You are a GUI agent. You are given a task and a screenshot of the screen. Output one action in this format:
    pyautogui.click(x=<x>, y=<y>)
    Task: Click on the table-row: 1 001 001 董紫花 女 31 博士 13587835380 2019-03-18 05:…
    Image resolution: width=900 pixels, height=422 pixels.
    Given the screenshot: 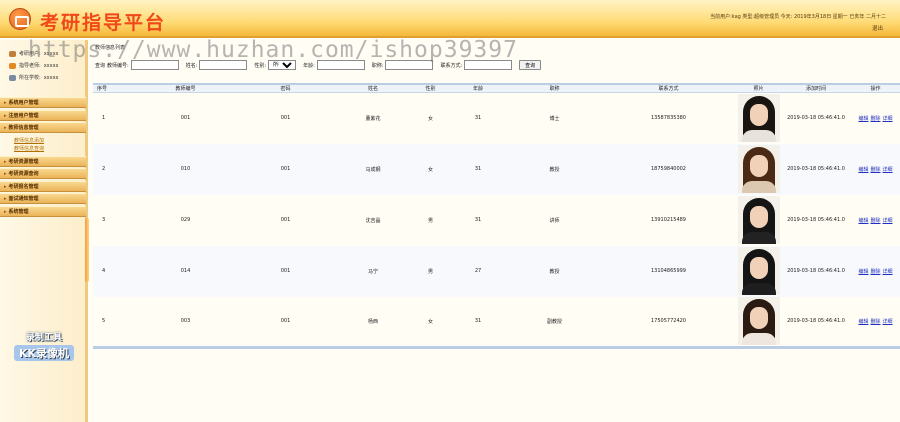 What is the action you would take?
    pyautogui.click(x=496, y=118)
    